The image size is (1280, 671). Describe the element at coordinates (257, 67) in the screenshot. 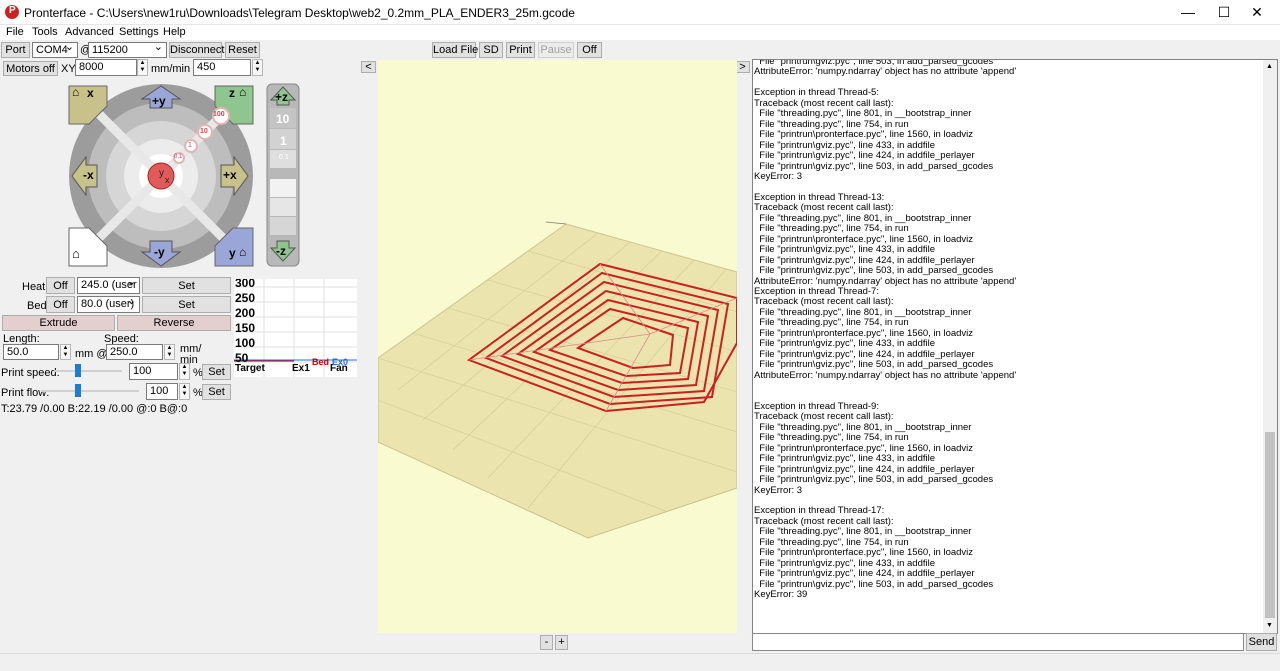

I see `z-feedrate-spin: ▲ ▼` at that location.